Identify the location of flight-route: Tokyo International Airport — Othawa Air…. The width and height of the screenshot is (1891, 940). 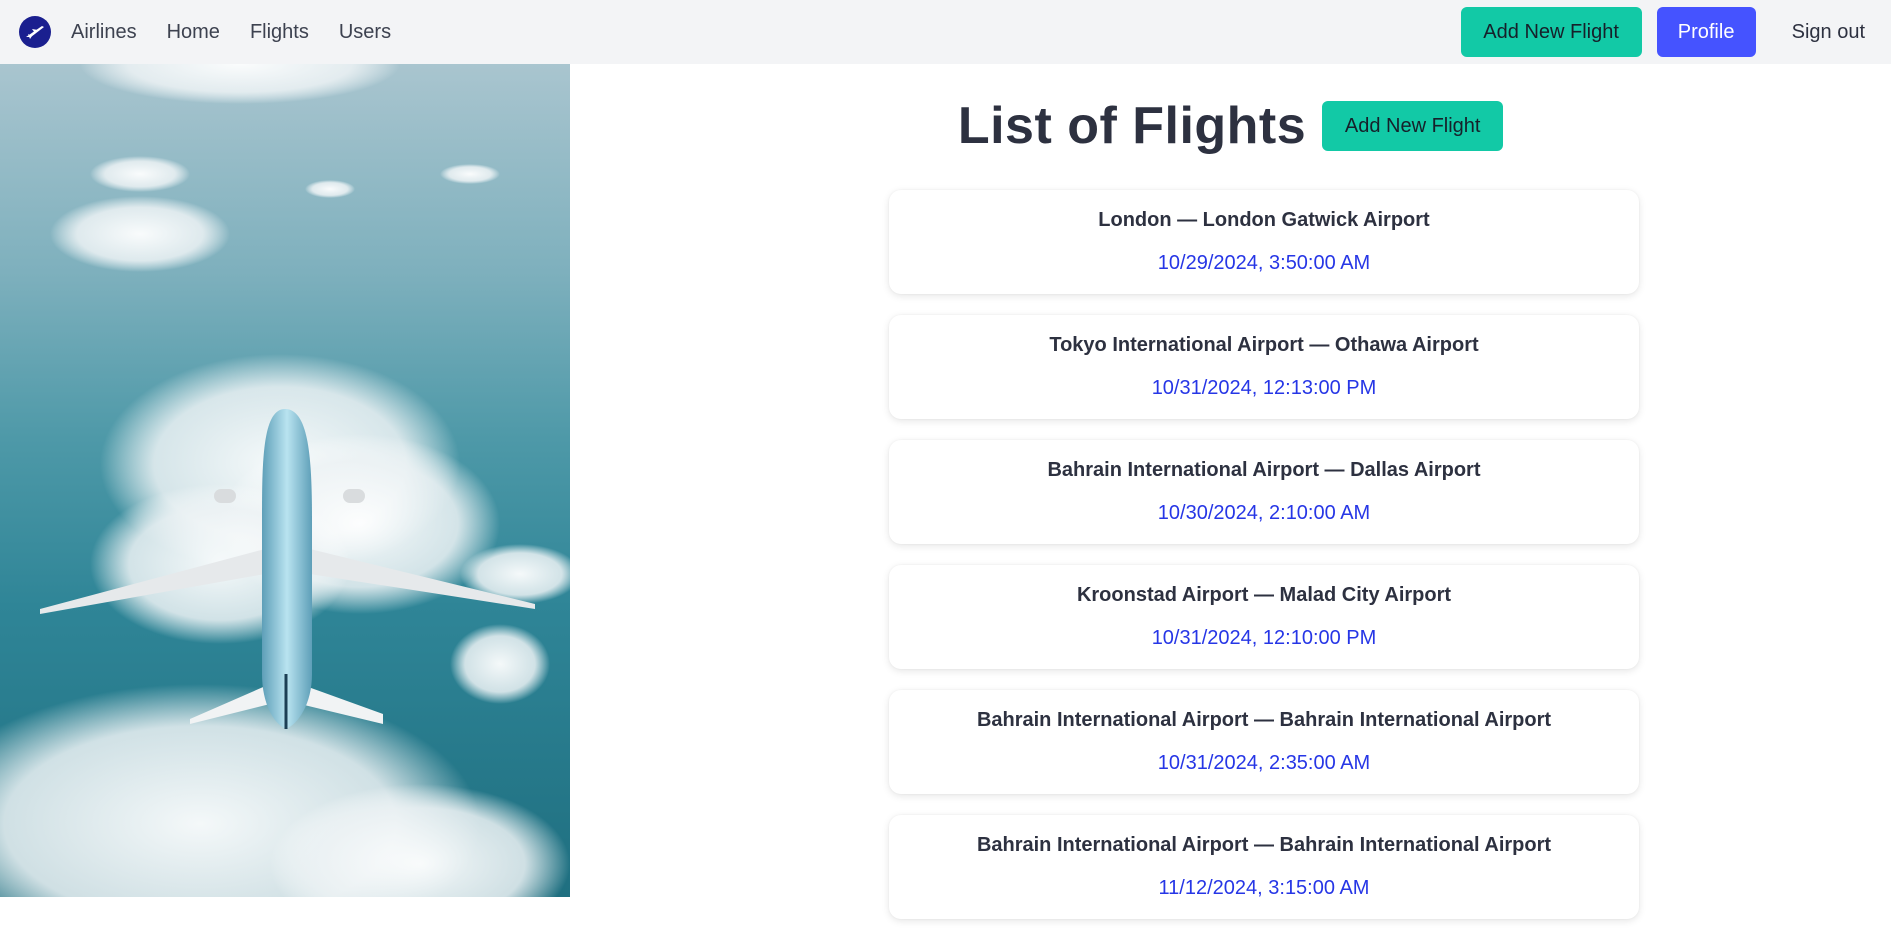
(1264, 345).